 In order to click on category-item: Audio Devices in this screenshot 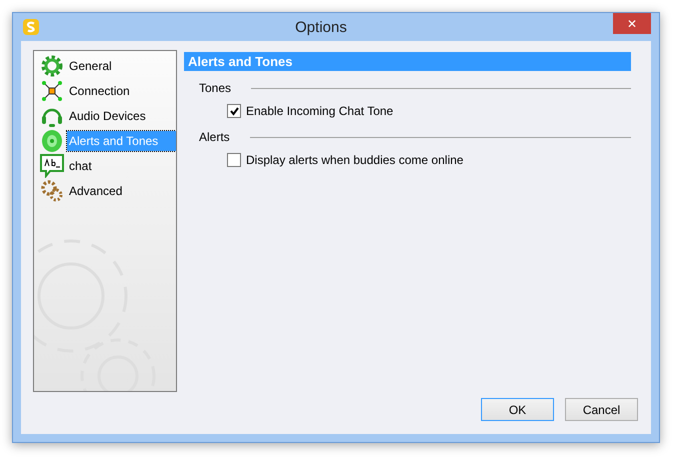, I will do `click(107, 116)`.